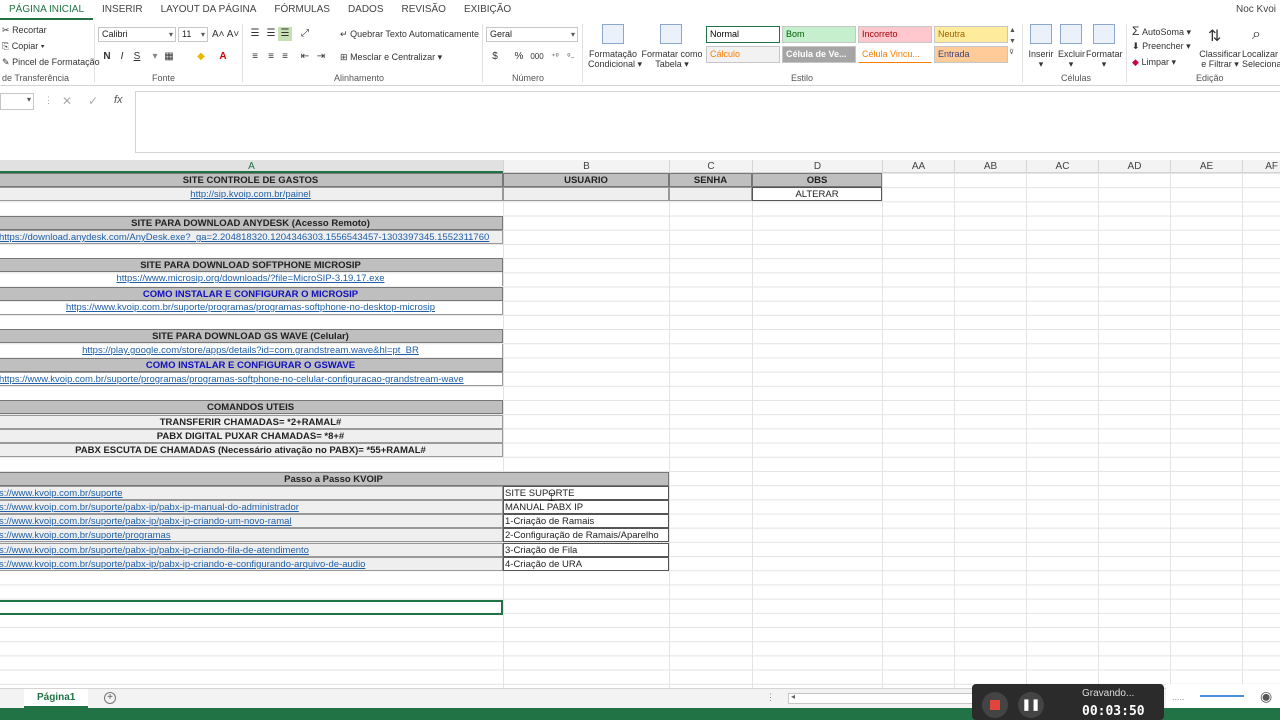 Image resolution: width=1280 pixels, height=720 pixels. Describe the element at coordinates (409, 34) in the screenshot. I see `wrap-text-button: ↵ Quebrar Texto Automaticamente` at that location.